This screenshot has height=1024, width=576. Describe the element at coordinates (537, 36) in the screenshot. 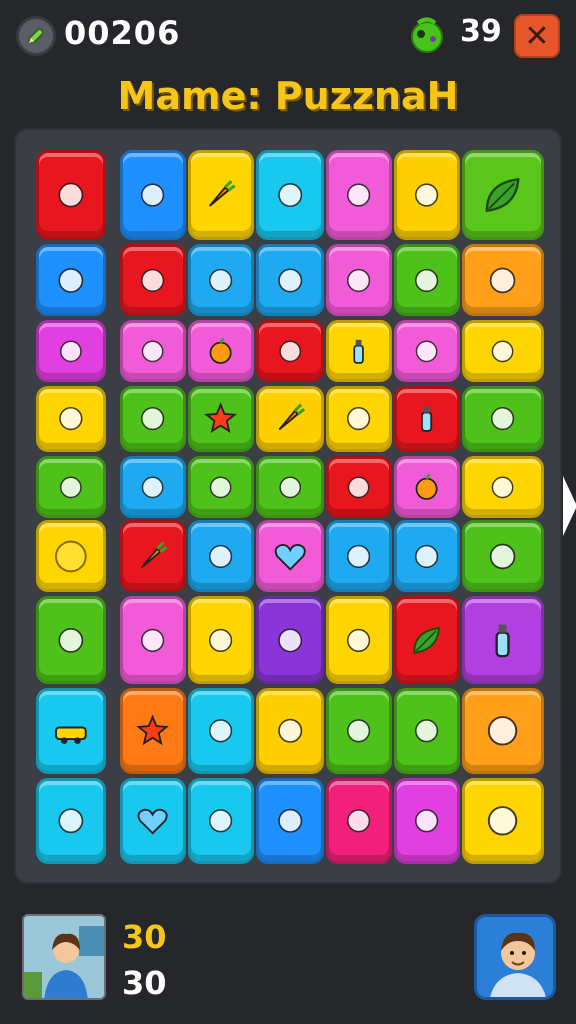

I see `close-button: ✕` at that location.